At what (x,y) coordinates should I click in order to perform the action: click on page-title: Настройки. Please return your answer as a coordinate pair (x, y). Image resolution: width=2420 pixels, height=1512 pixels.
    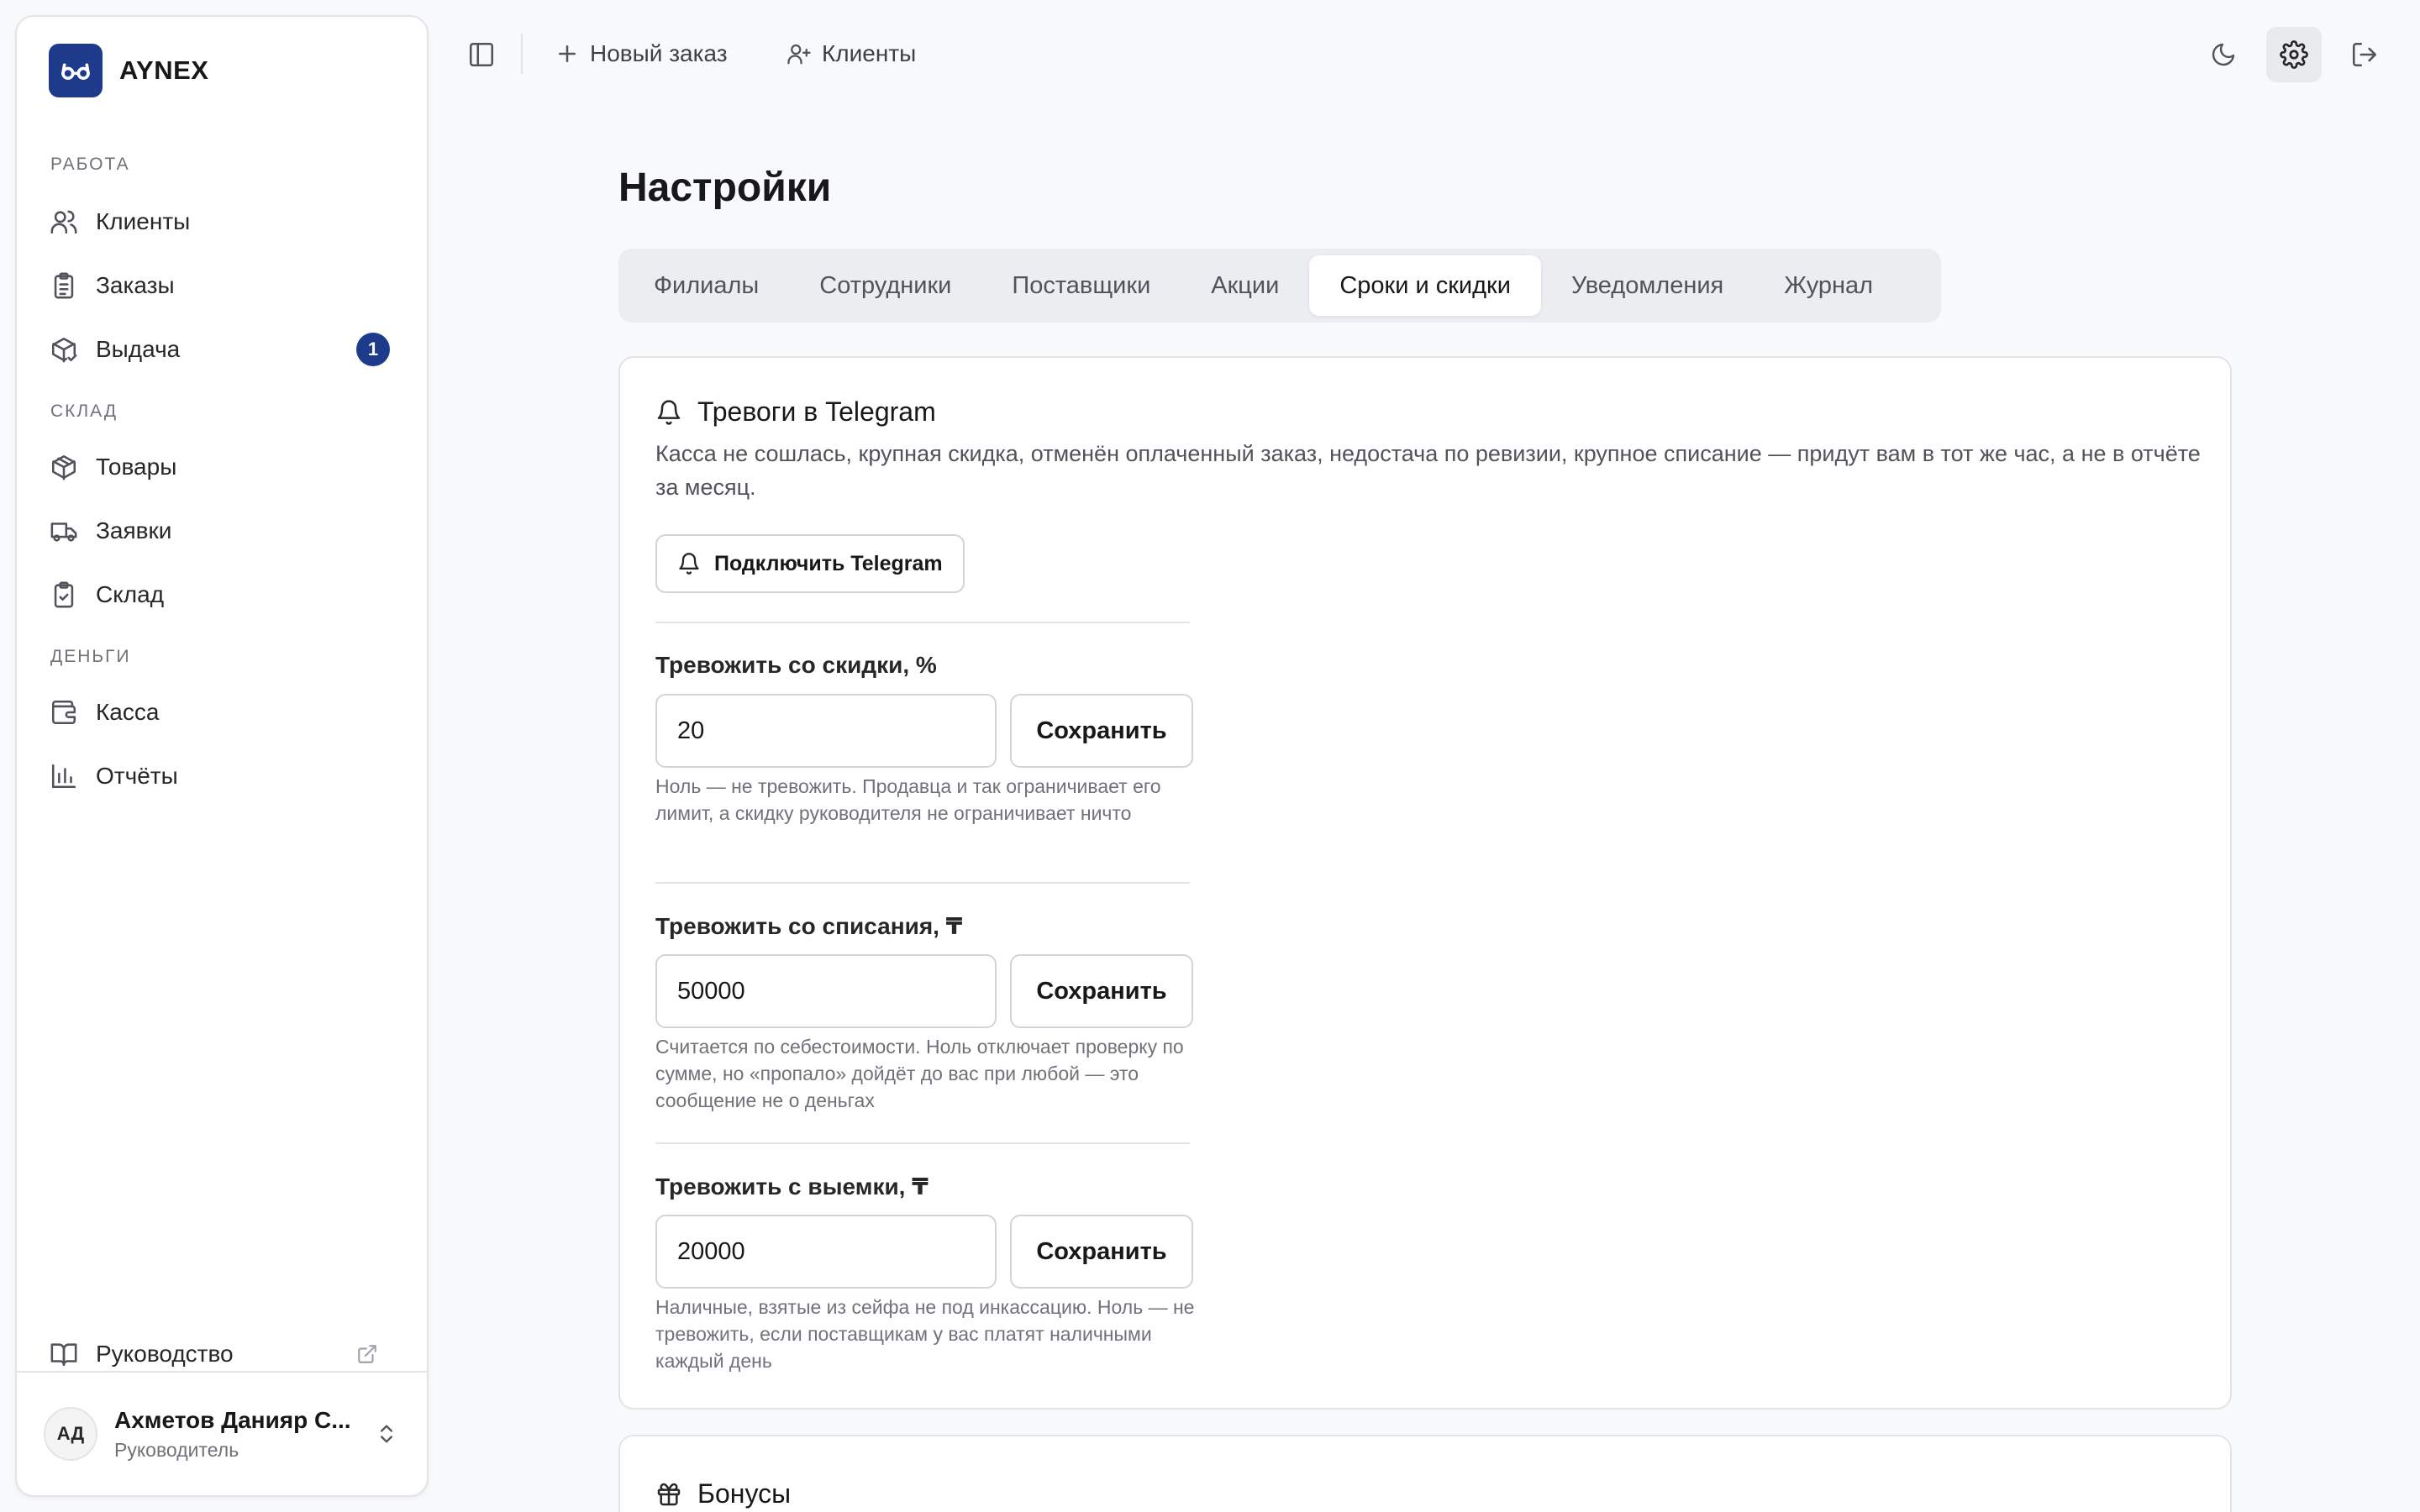
    Looking at the image, I should click on (725, 187).